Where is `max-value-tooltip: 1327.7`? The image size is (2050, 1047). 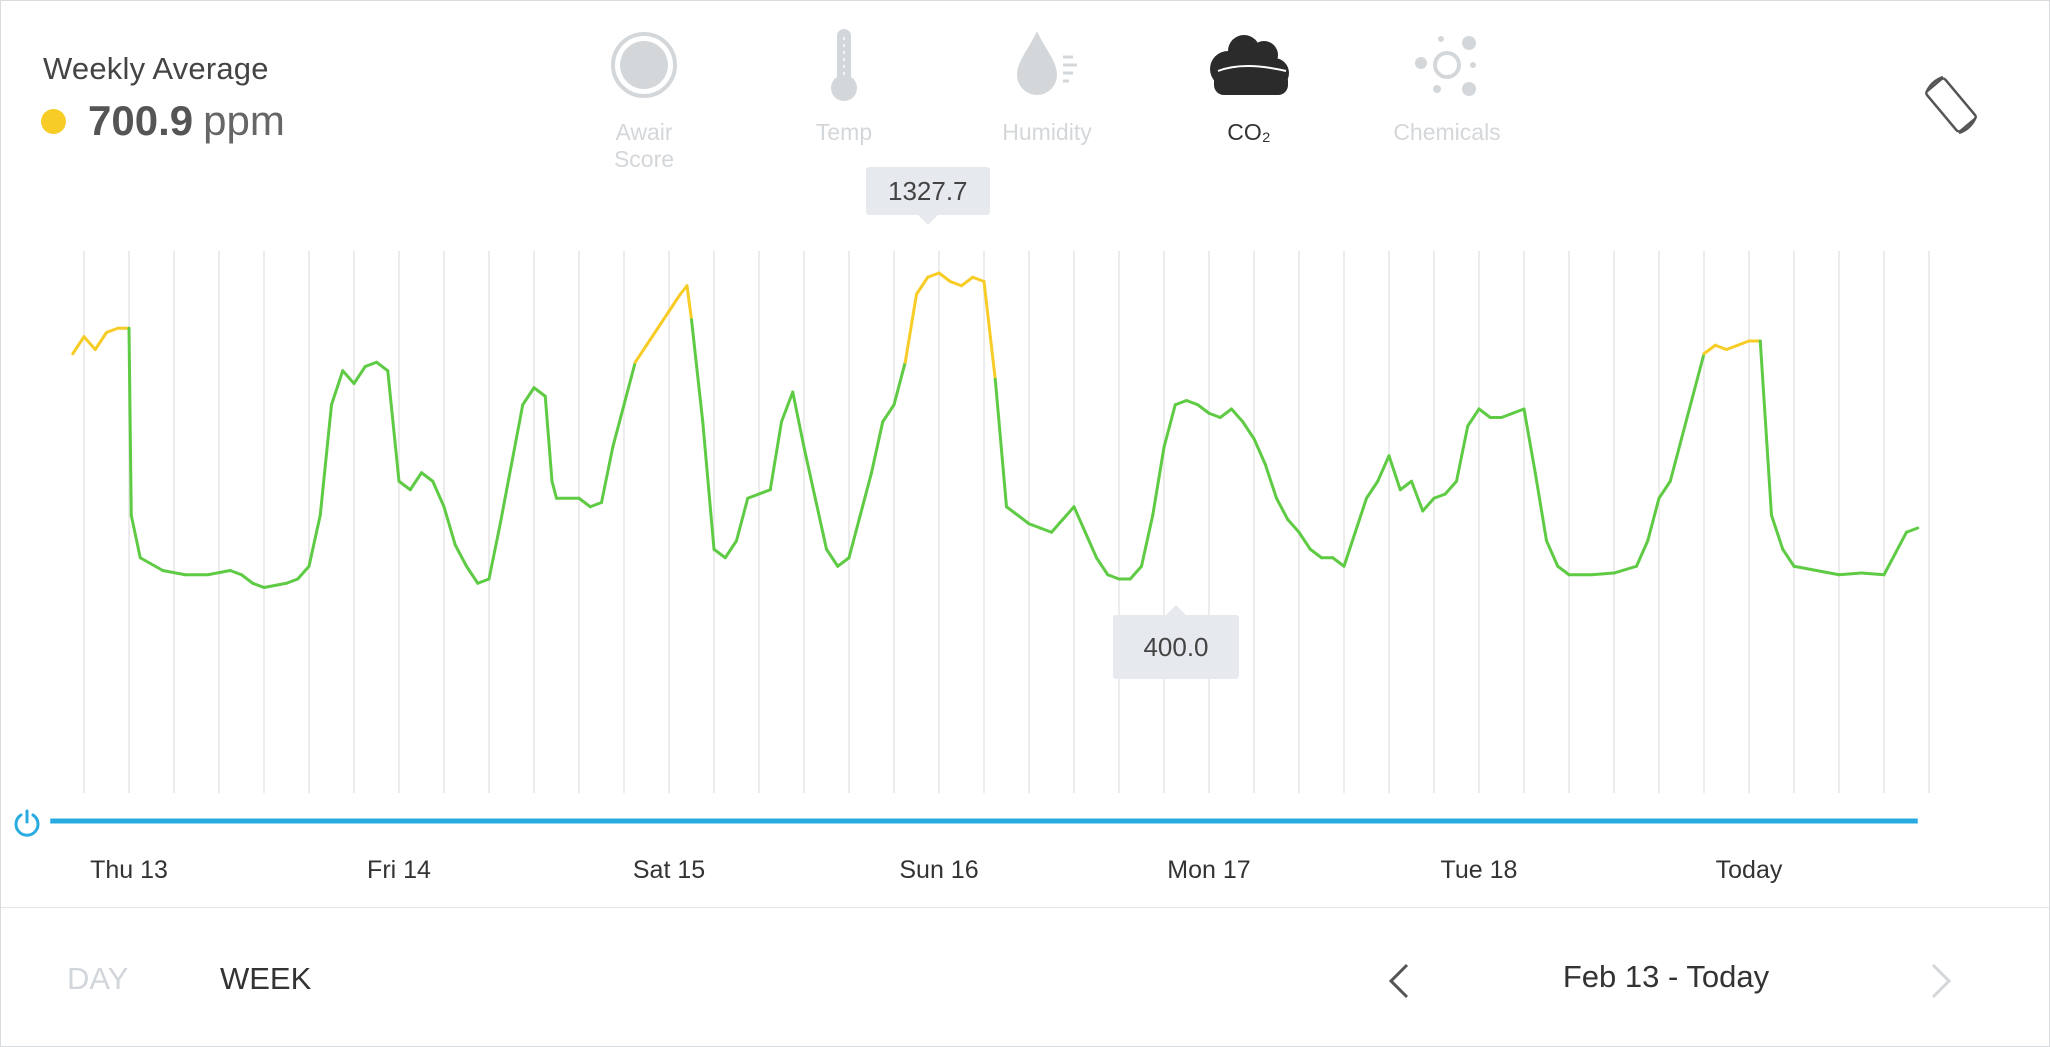 max-value-tooltip: 1327.7 is located at coordinates (927, 196).